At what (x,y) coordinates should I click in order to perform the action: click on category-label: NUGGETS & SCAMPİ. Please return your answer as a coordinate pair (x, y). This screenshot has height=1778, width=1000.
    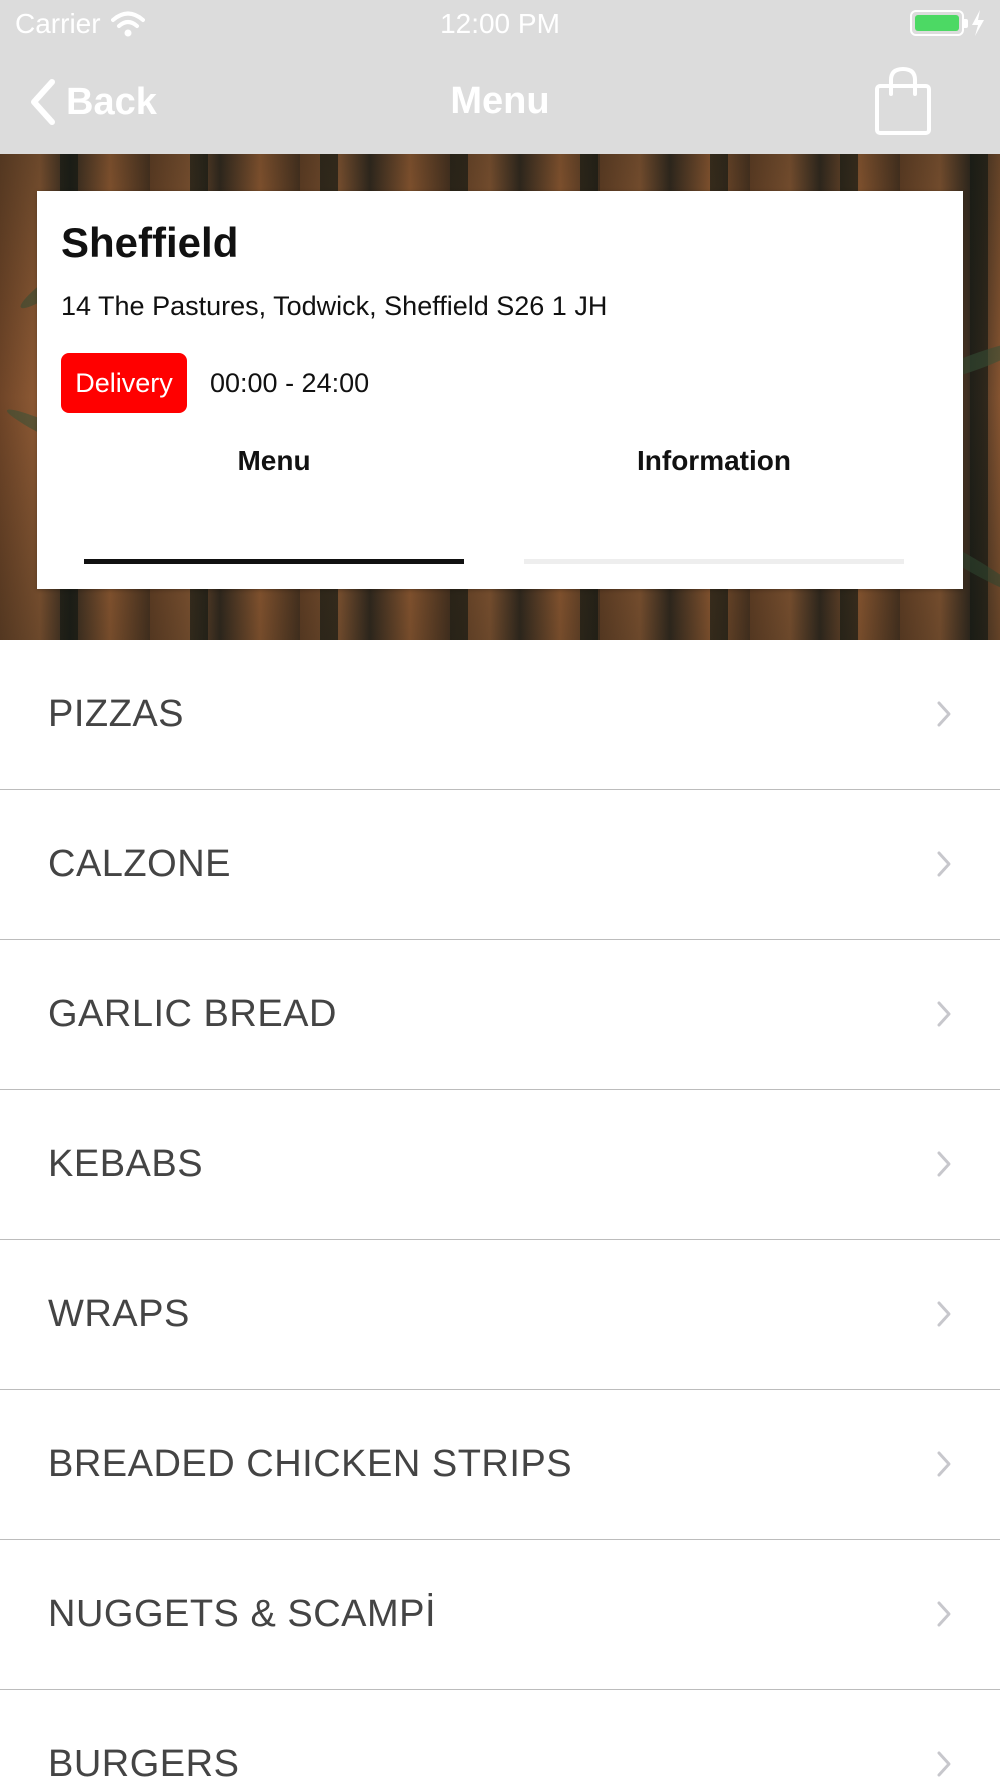
    Looking at the image, I should click on (242, 1614).